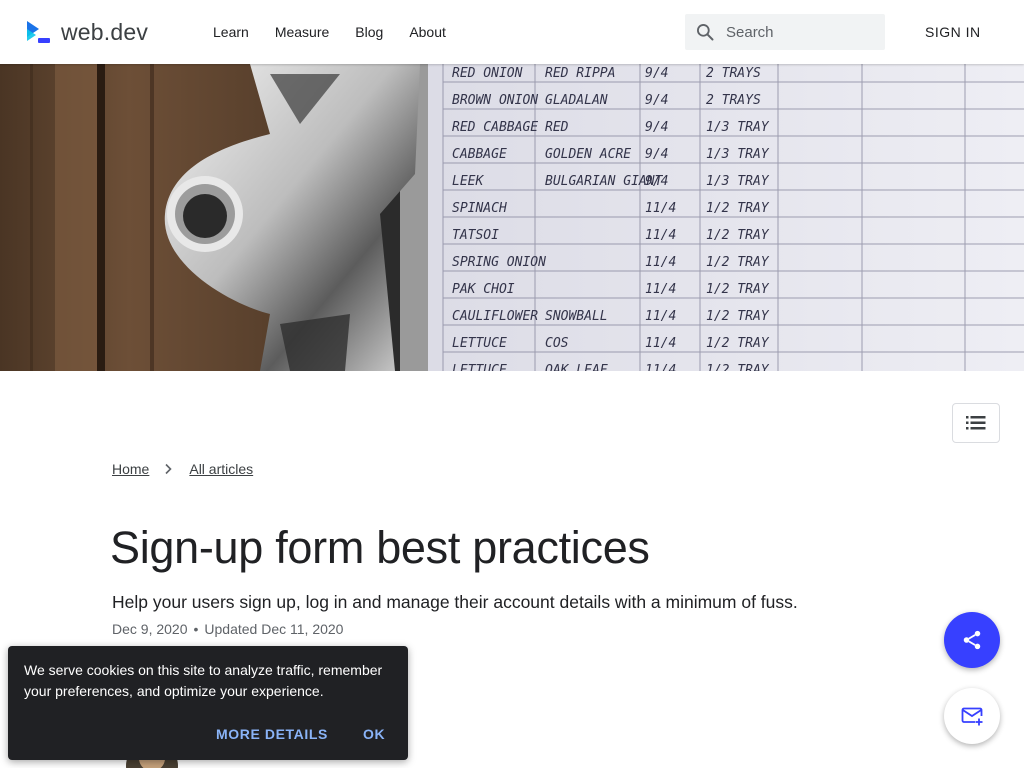 The image size is (1024, 768). I want to click on table-of-contents-button, so click(976, 423).